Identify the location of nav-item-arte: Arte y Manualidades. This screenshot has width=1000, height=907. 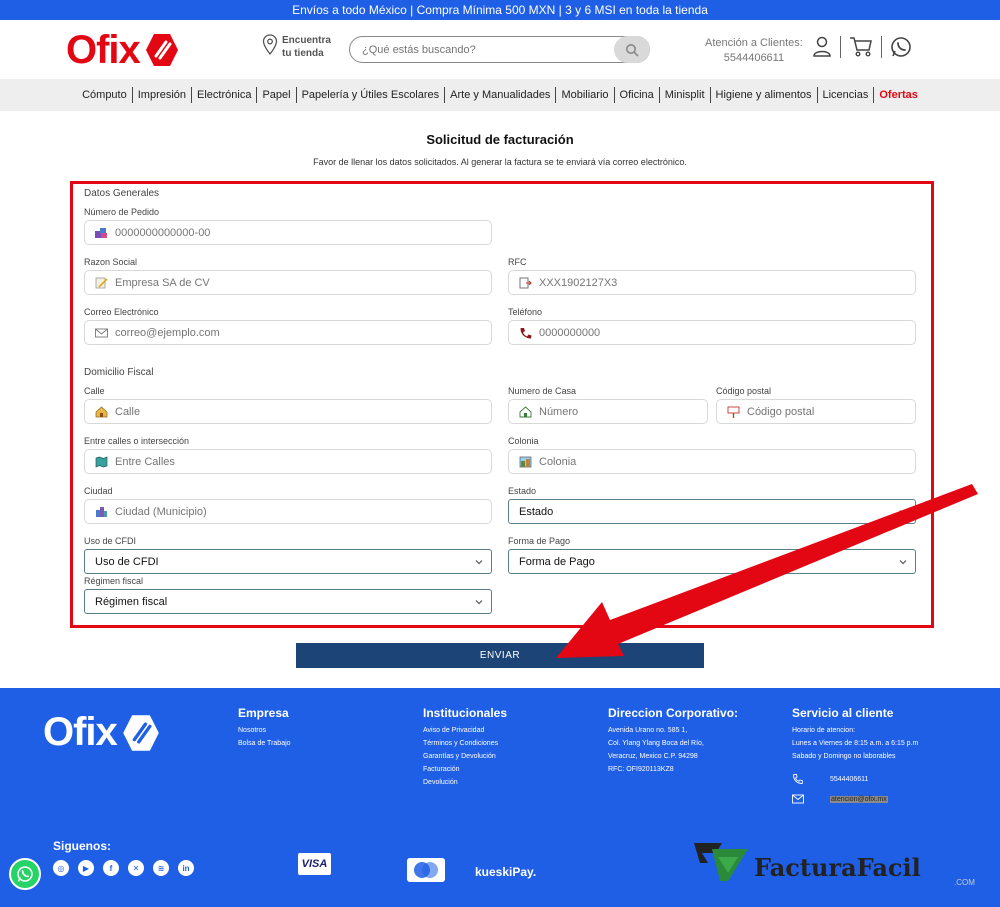
(501, 95).